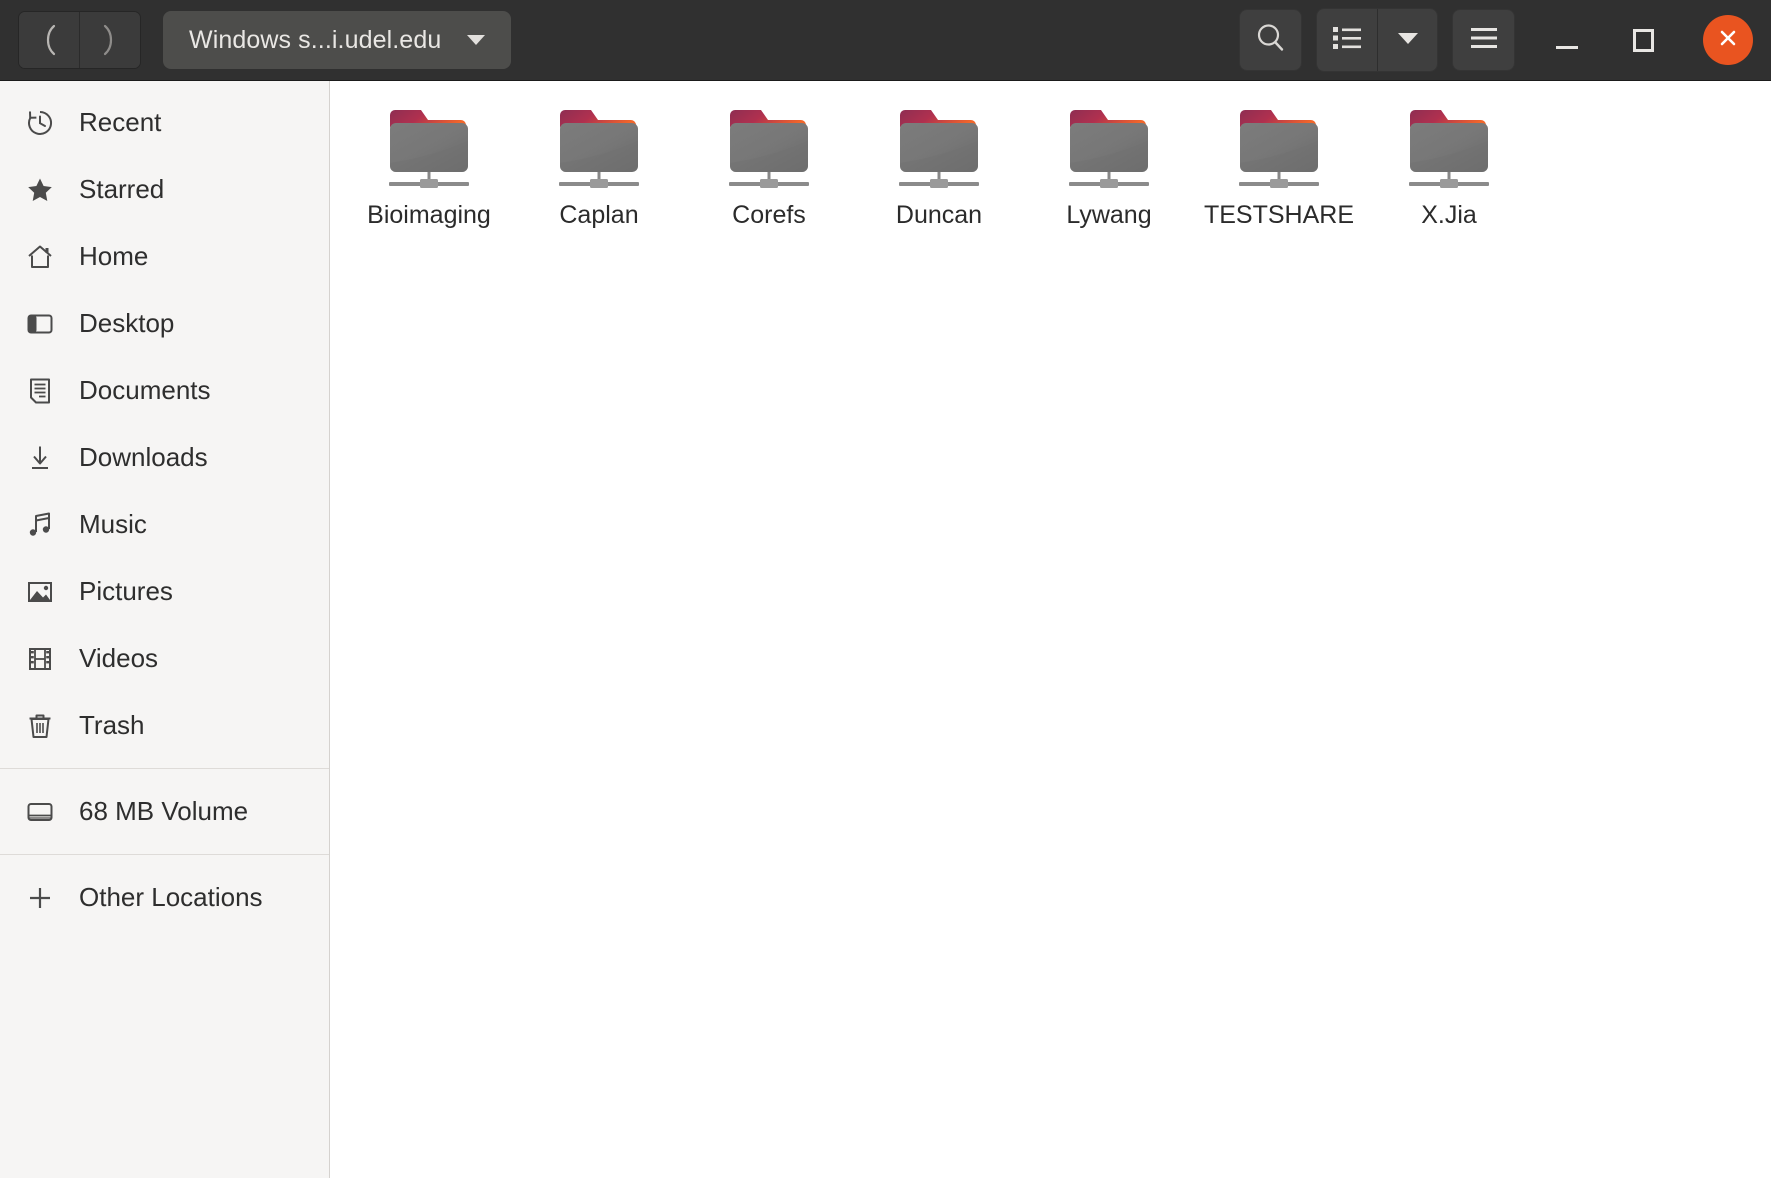 This screenshot has width=1771, height=1178. Describe the element at coordinates (143, 457) in the screenshot. I see `sidebar-item-label: Downloads` at that location.